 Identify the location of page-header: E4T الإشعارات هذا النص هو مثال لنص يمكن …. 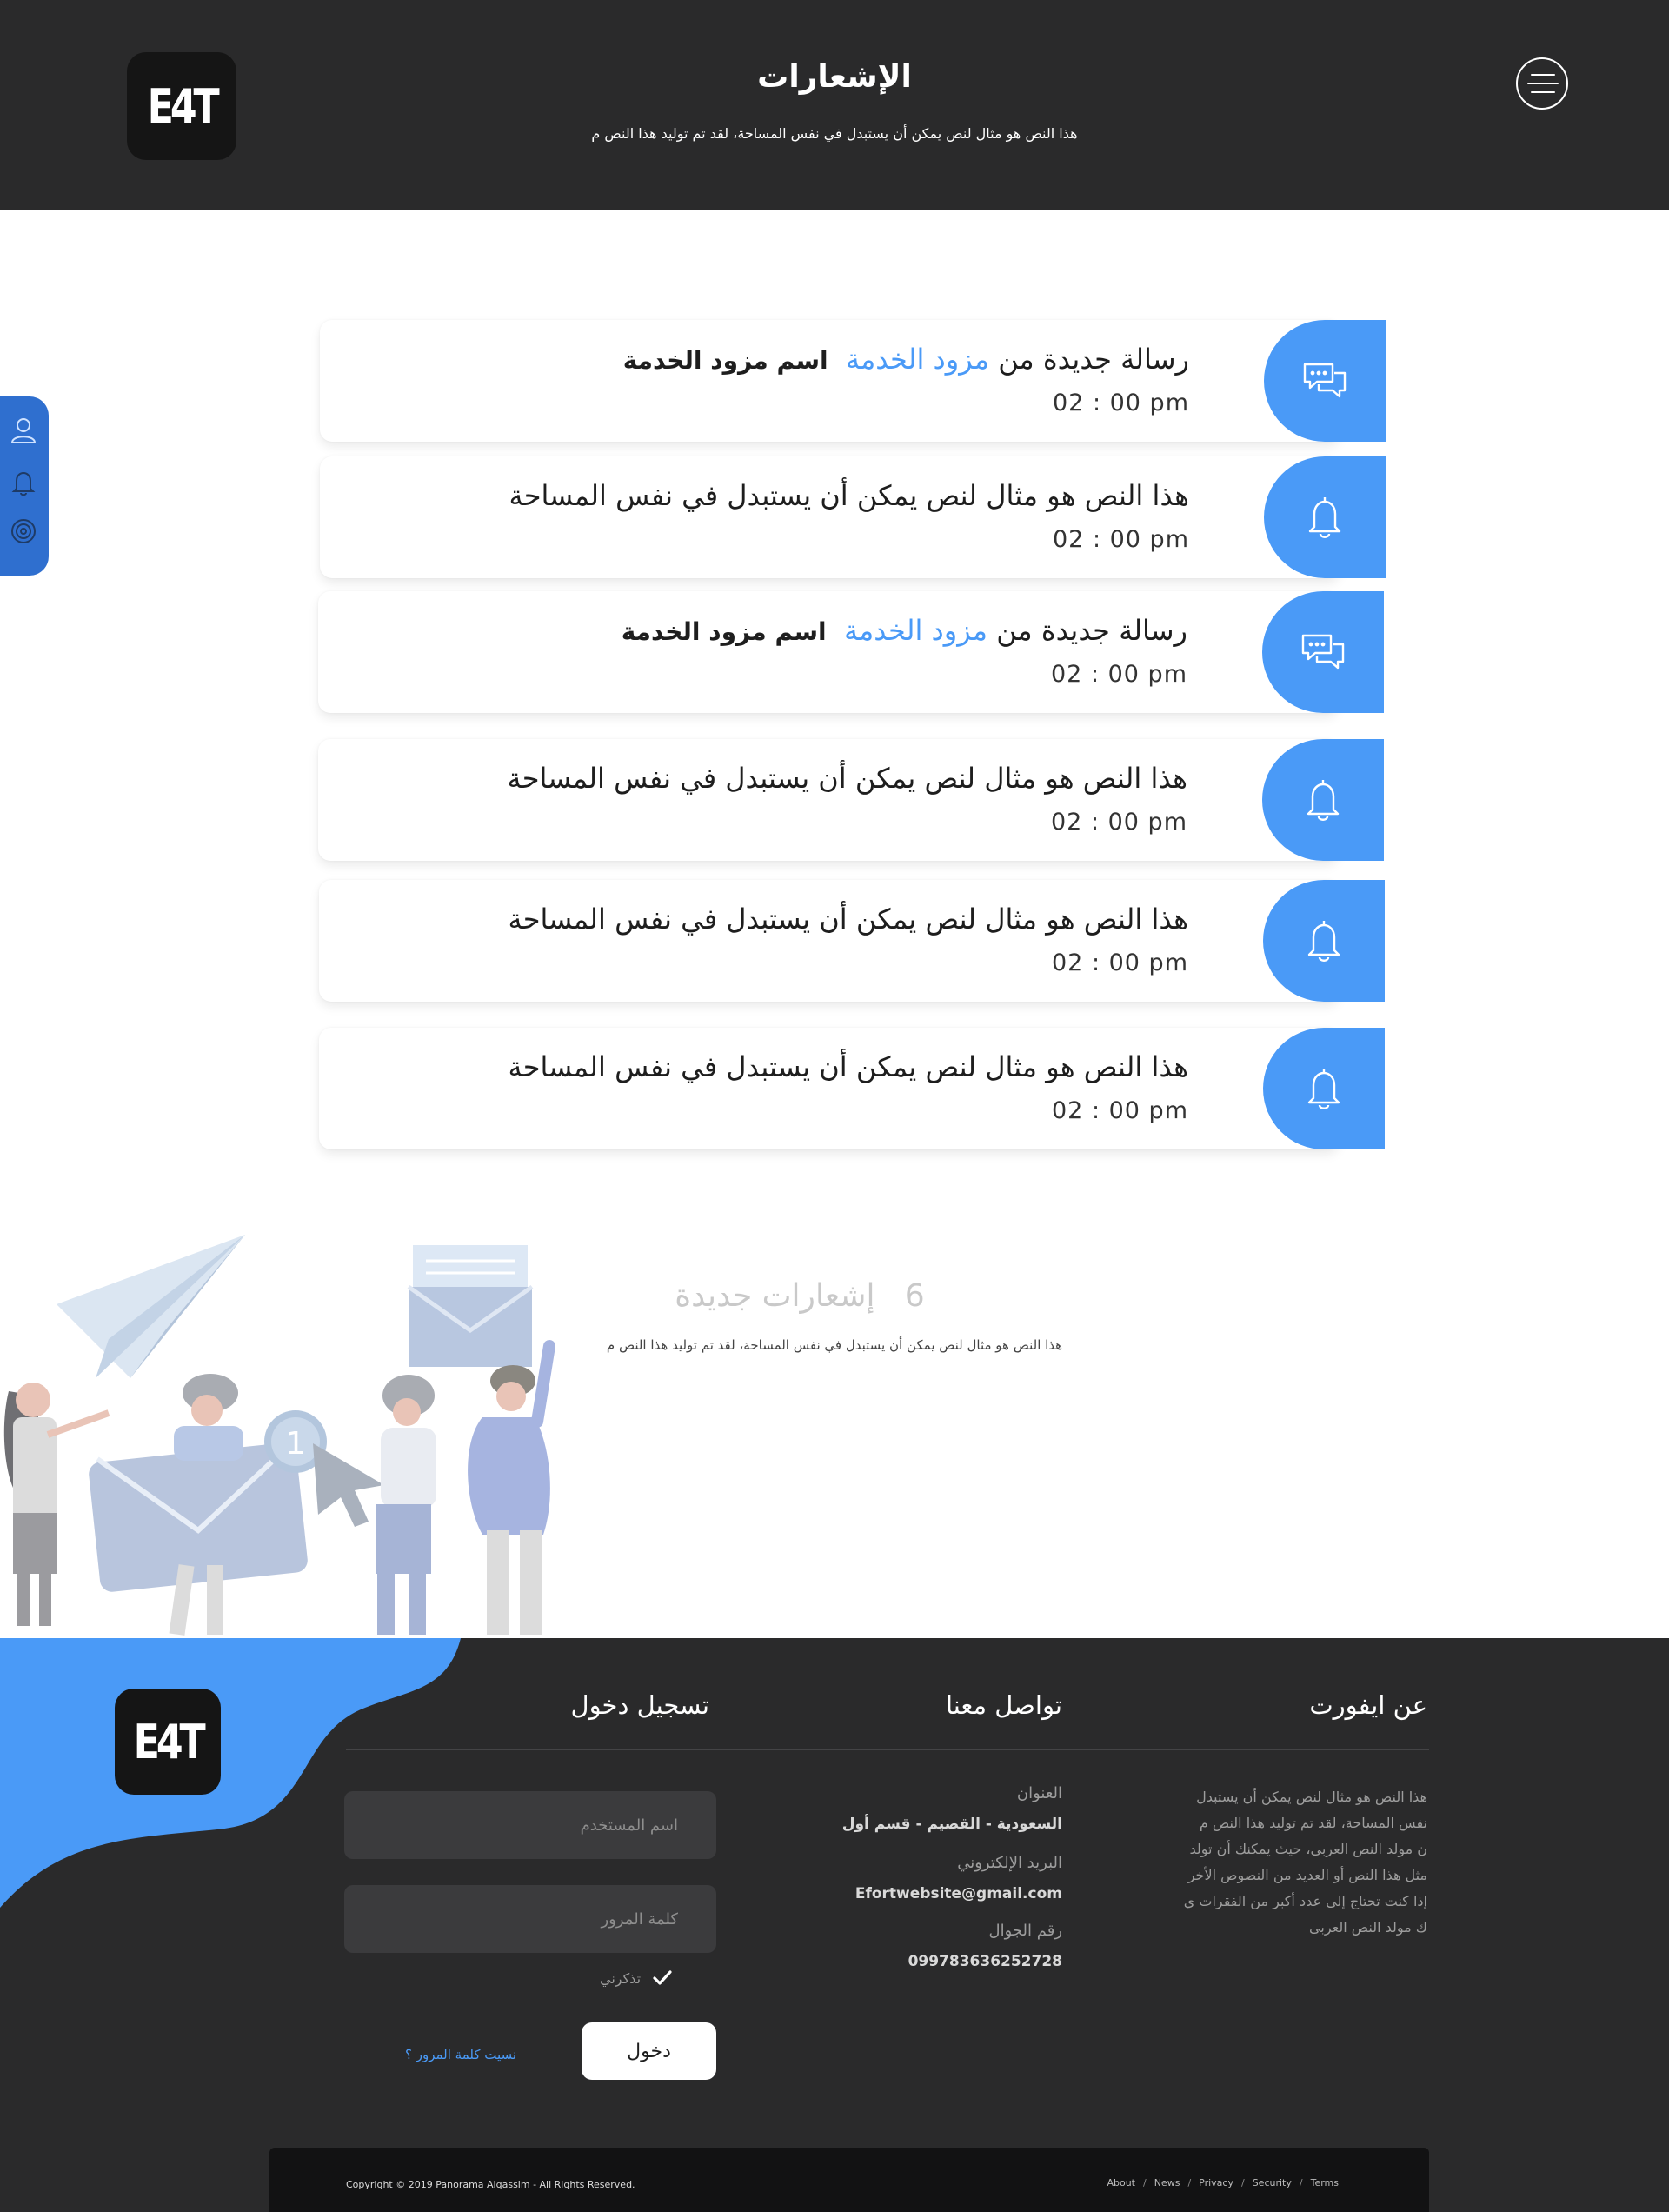
(834, 105).